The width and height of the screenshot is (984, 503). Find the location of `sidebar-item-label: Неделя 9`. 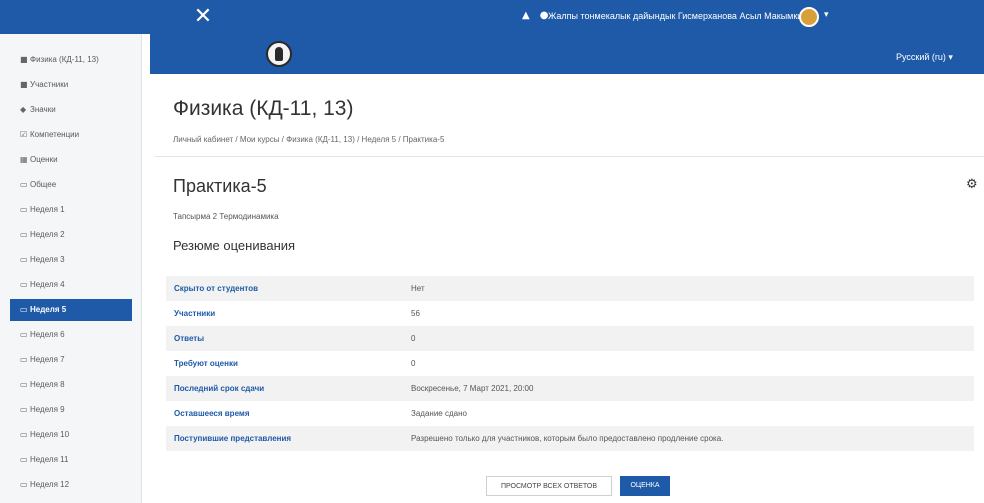

sidebar-item-label: Неделя 9 is located at coordinates (47, 409).